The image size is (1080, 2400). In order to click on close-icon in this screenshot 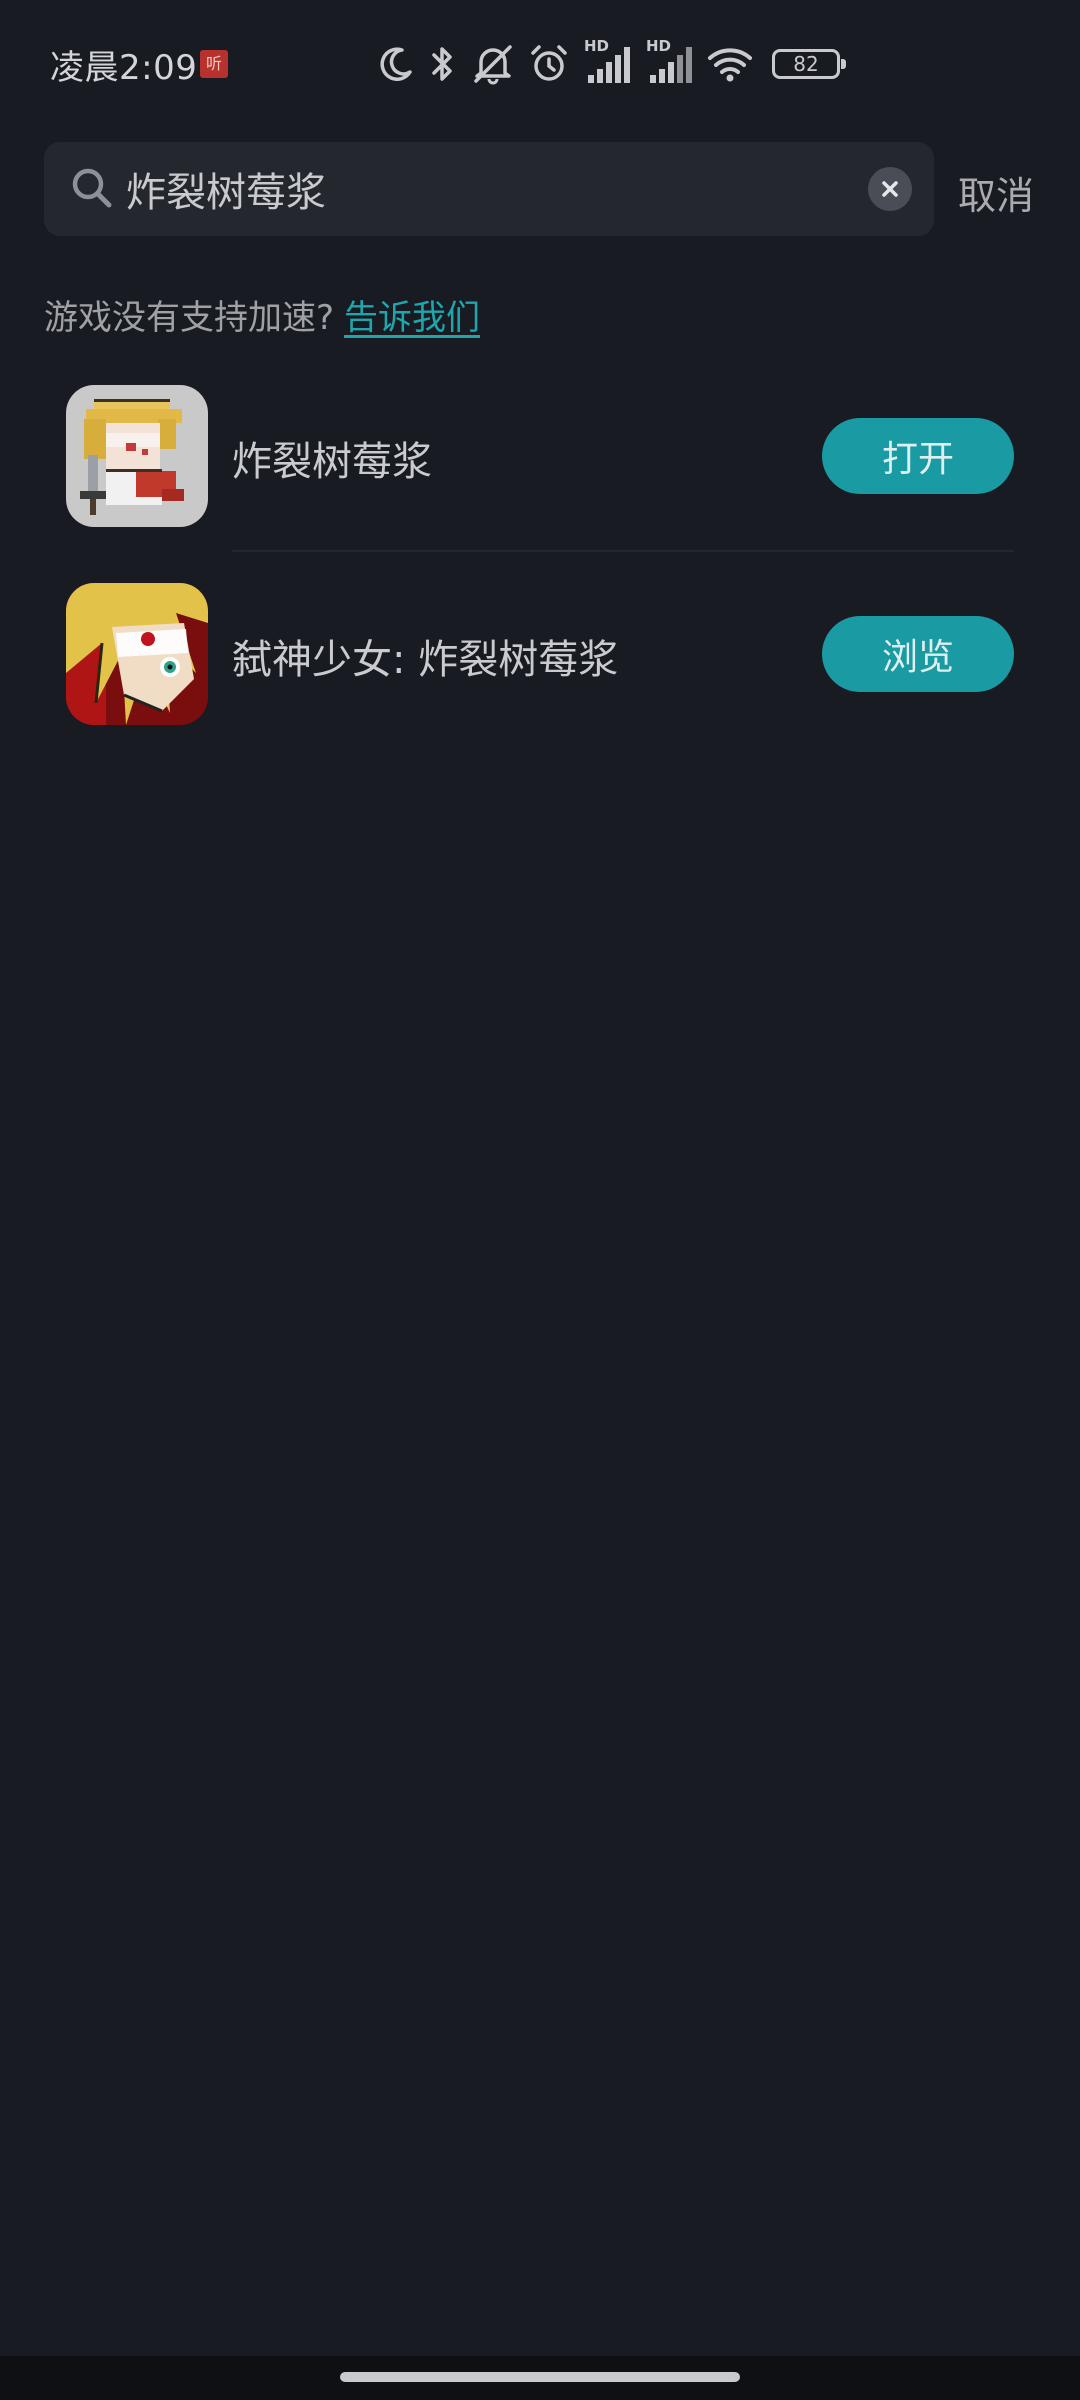, I will do `click(890, 189)`.